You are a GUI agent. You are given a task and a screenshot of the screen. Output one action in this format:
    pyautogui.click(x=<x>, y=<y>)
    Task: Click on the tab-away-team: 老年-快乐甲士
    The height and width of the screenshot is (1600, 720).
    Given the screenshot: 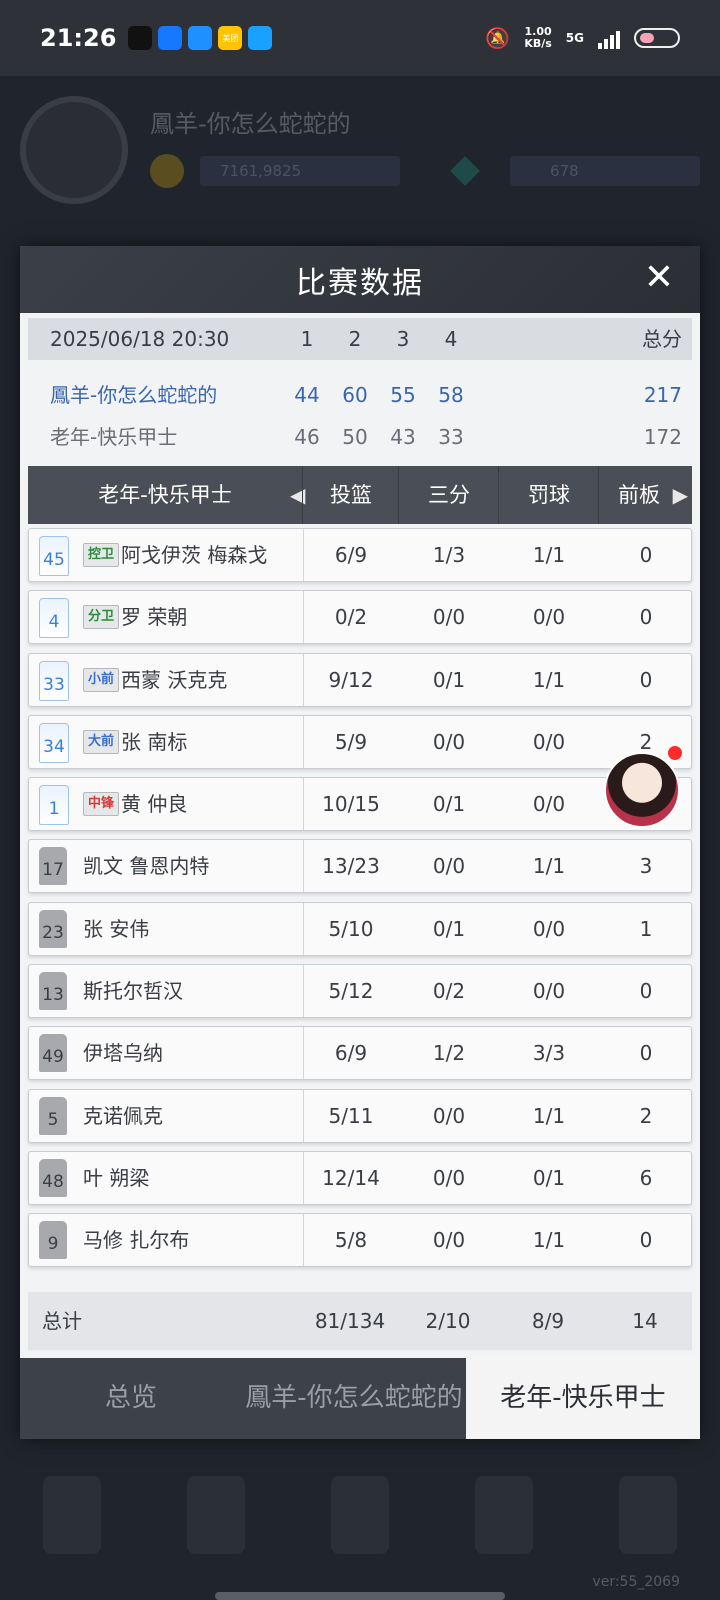 What is the action you would take?
    pyautogui.click(x=583, y=1398)
    